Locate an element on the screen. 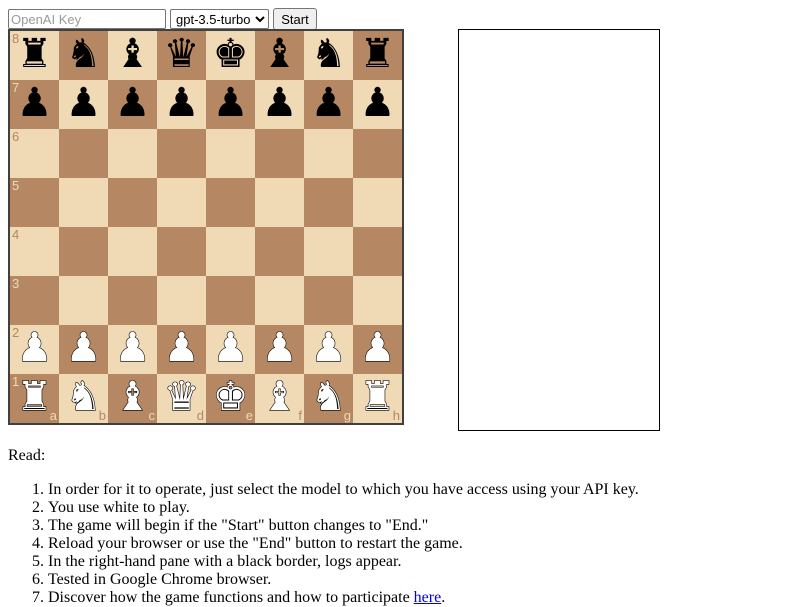 The image size is (800, 607). square-b6 is located at coordinates (83, 153).